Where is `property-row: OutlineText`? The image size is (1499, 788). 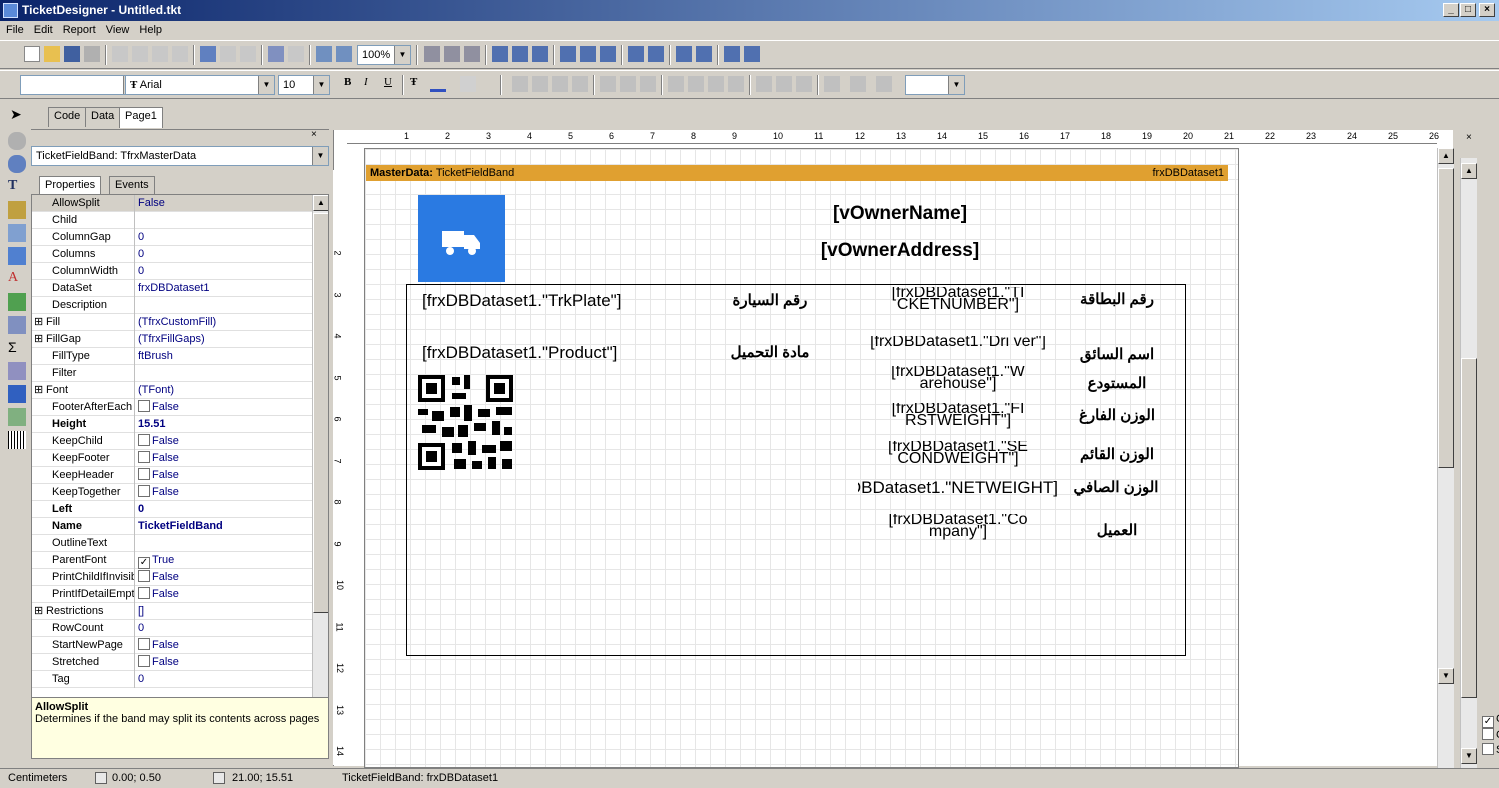
property-row: OutlineText is located at coordinates (173, 543).